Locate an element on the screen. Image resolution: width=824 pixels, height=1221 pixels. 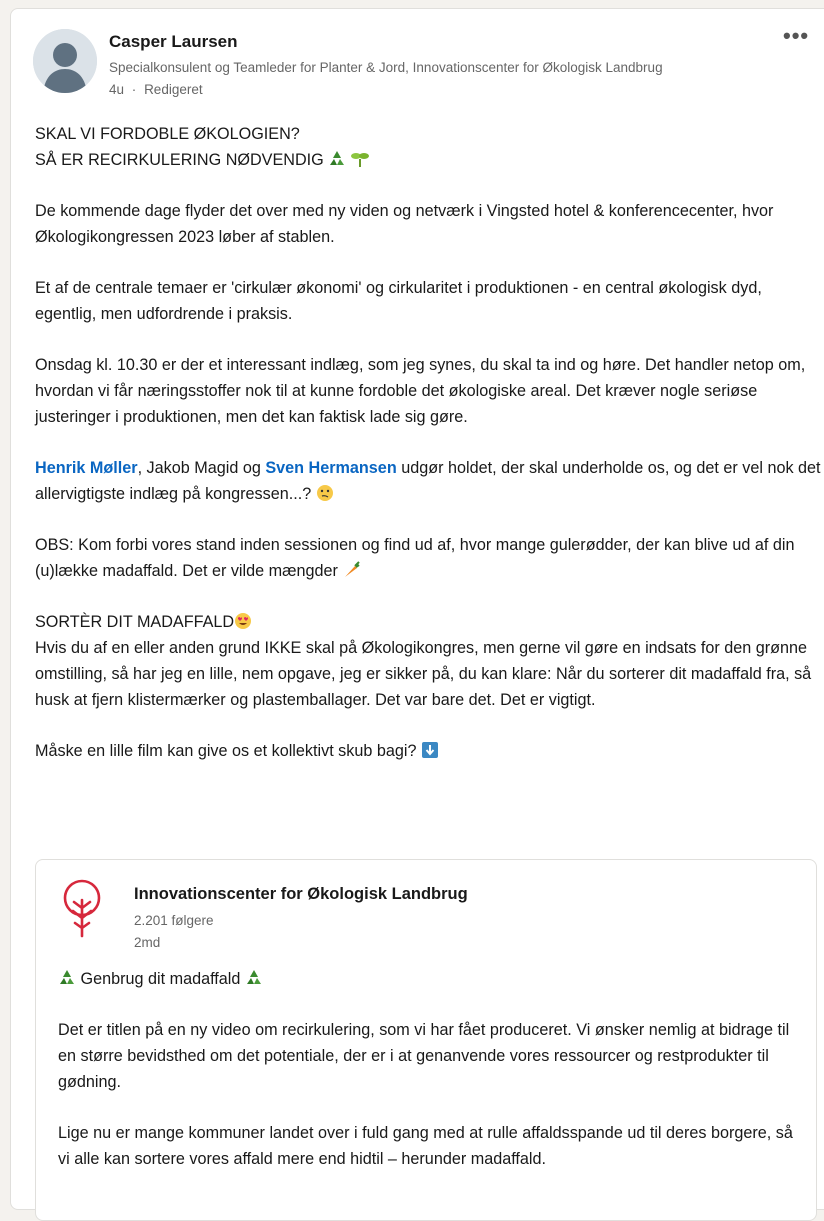
org-followers: 2.201 følgere is located at coordinates (174, 920).